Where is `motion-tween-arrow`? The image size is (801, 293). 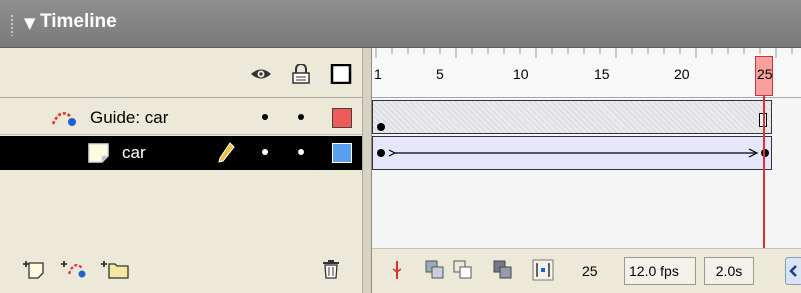
motion-tween-arrow is located at coordinates (573, 153).